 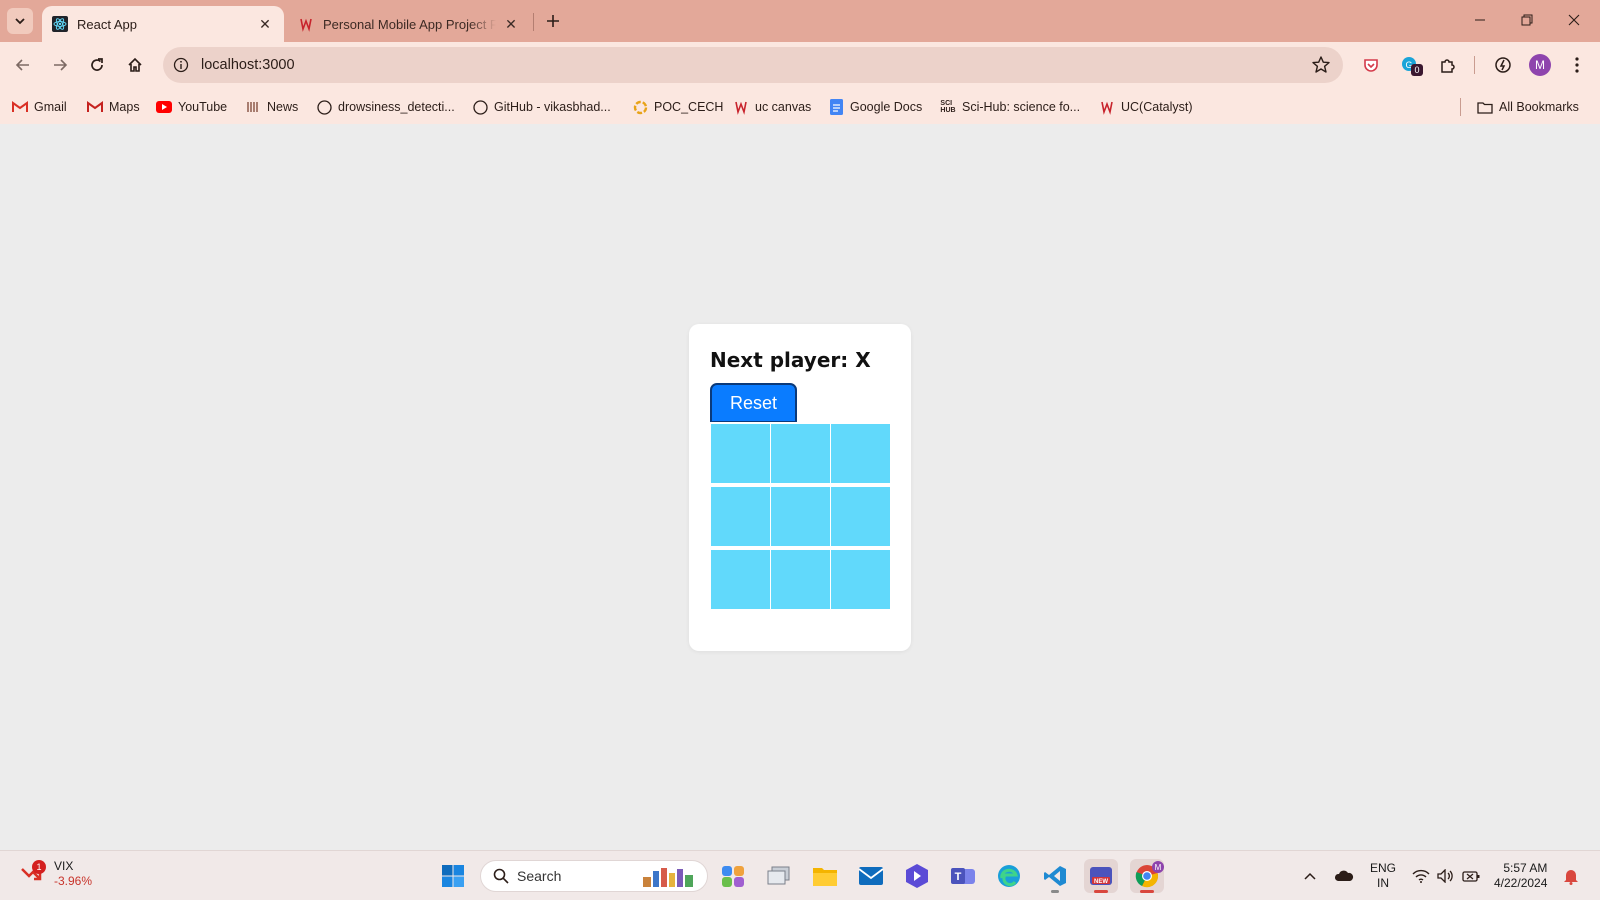 I want to click on close-window-button, so click(x=1574, y=20).